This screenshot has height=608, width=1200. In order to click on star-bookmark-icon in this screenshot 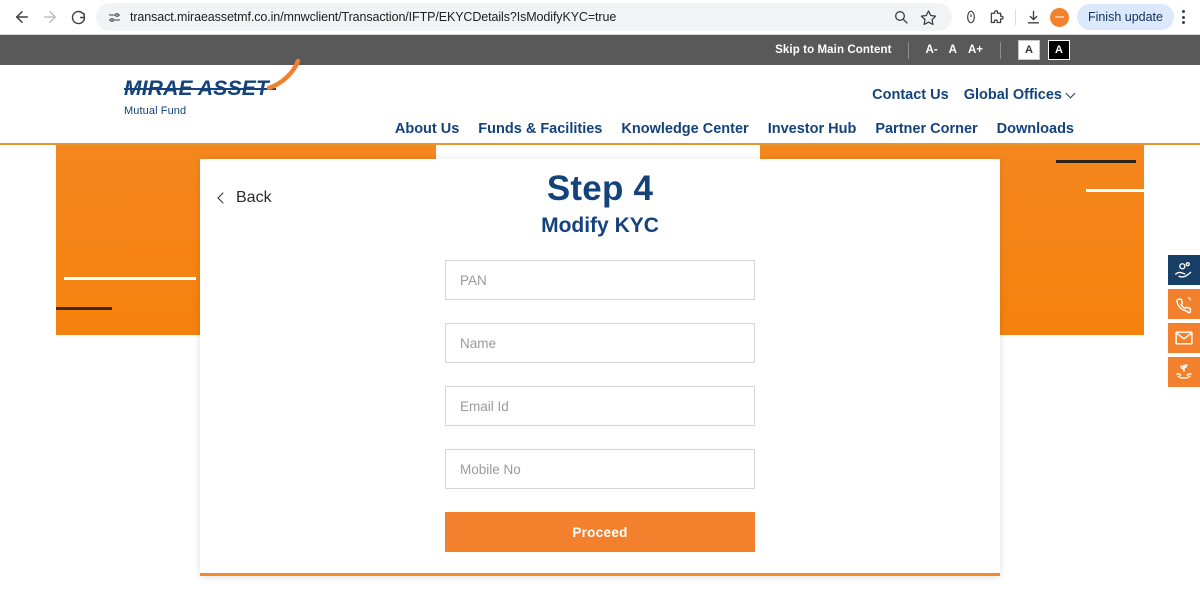, I will do `click(929, 17)`.